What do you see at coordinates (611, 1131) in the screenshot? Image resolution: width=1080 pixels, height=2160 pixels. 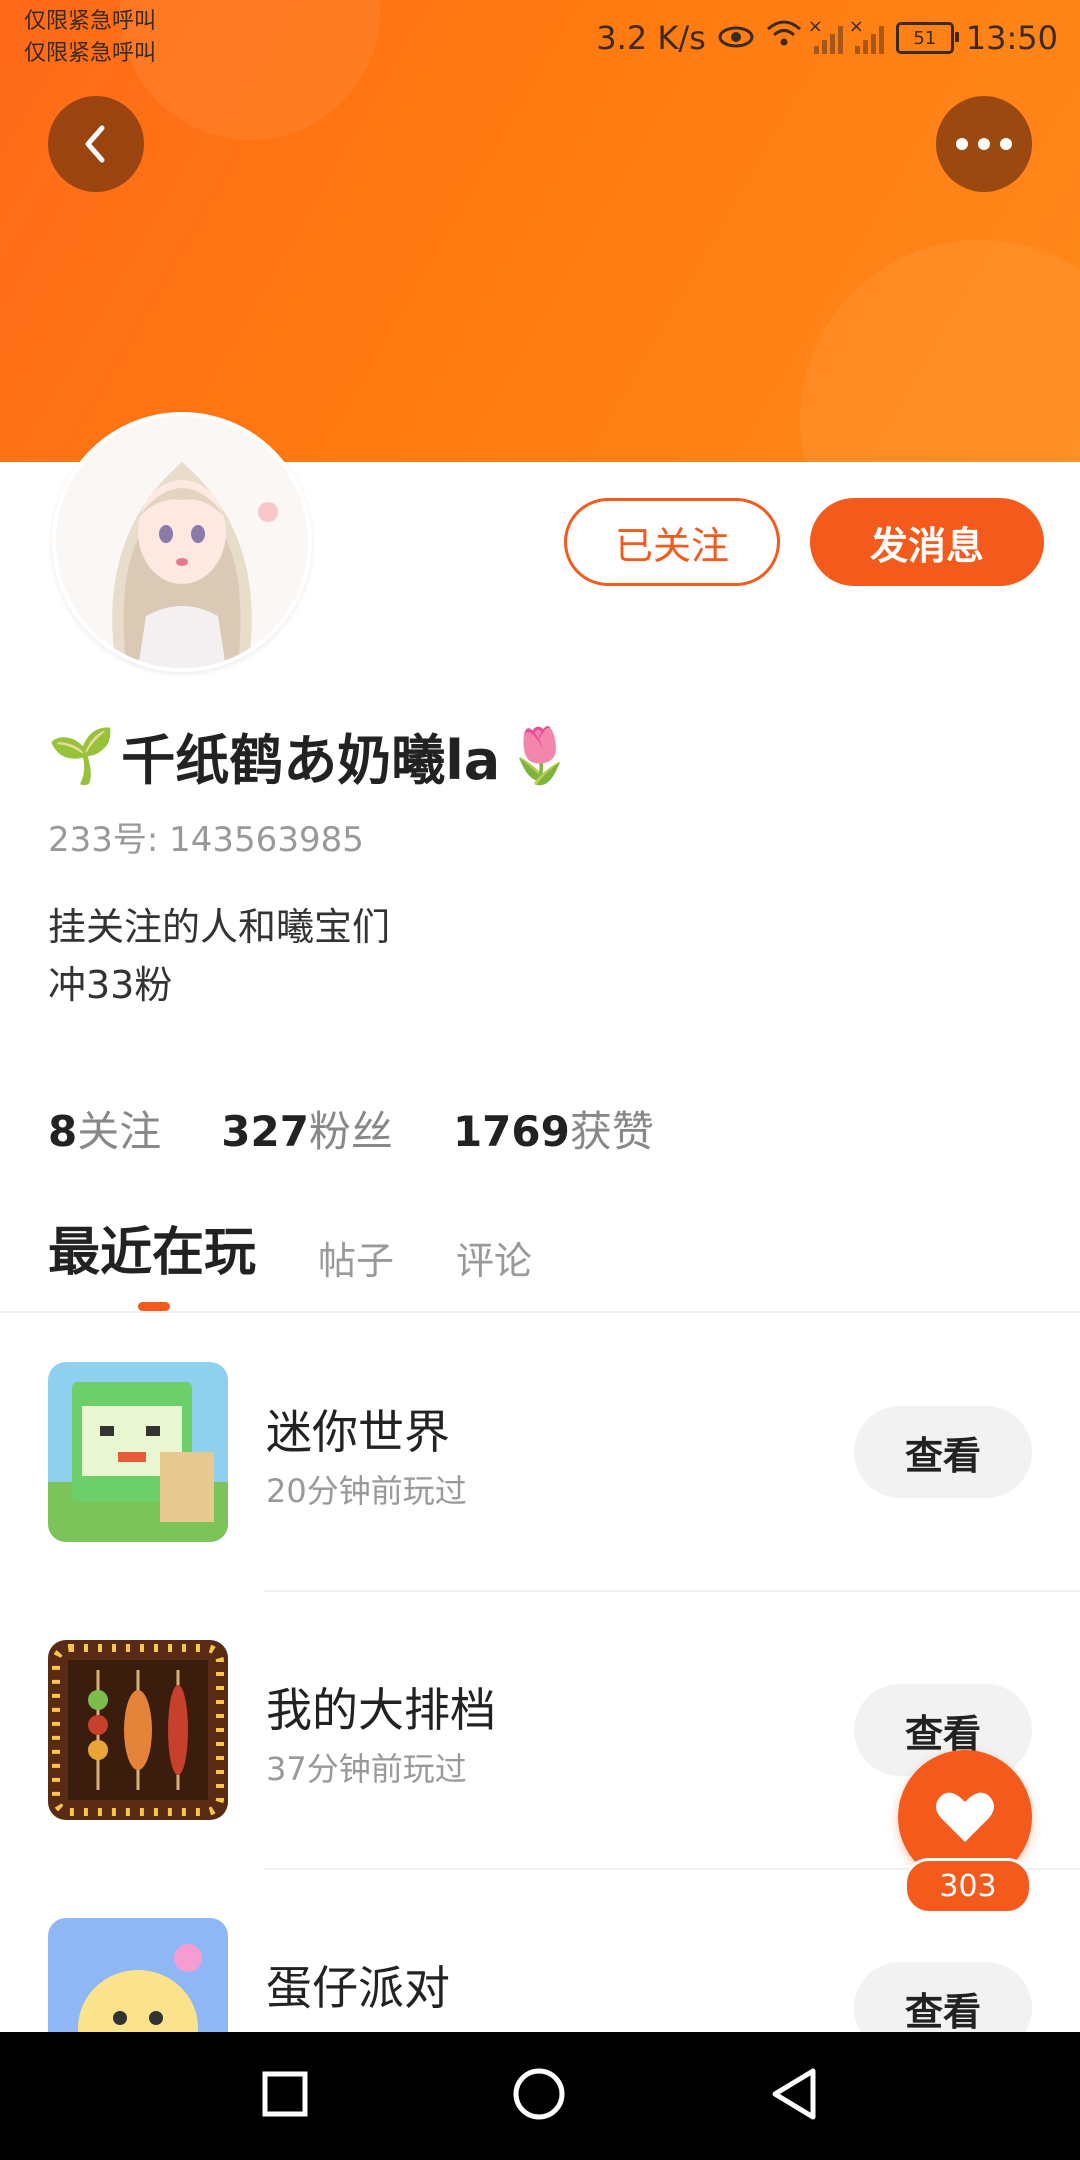 I see `stat-label: 获赞` at bounding box center [611, 1131].